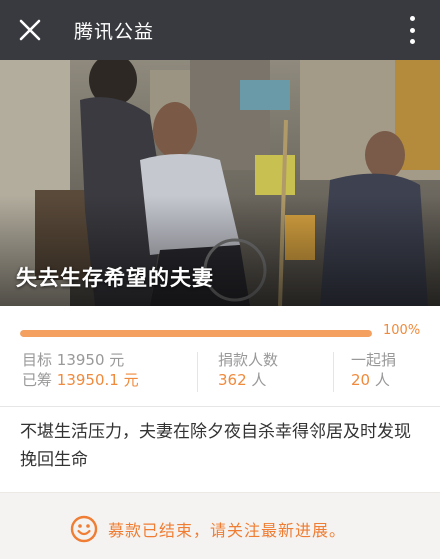  Describe the element at coordinates (227, 530) in the screenshot. I see `campaign-ended-text: 募款已结束，请关注最新进展。` at that location.